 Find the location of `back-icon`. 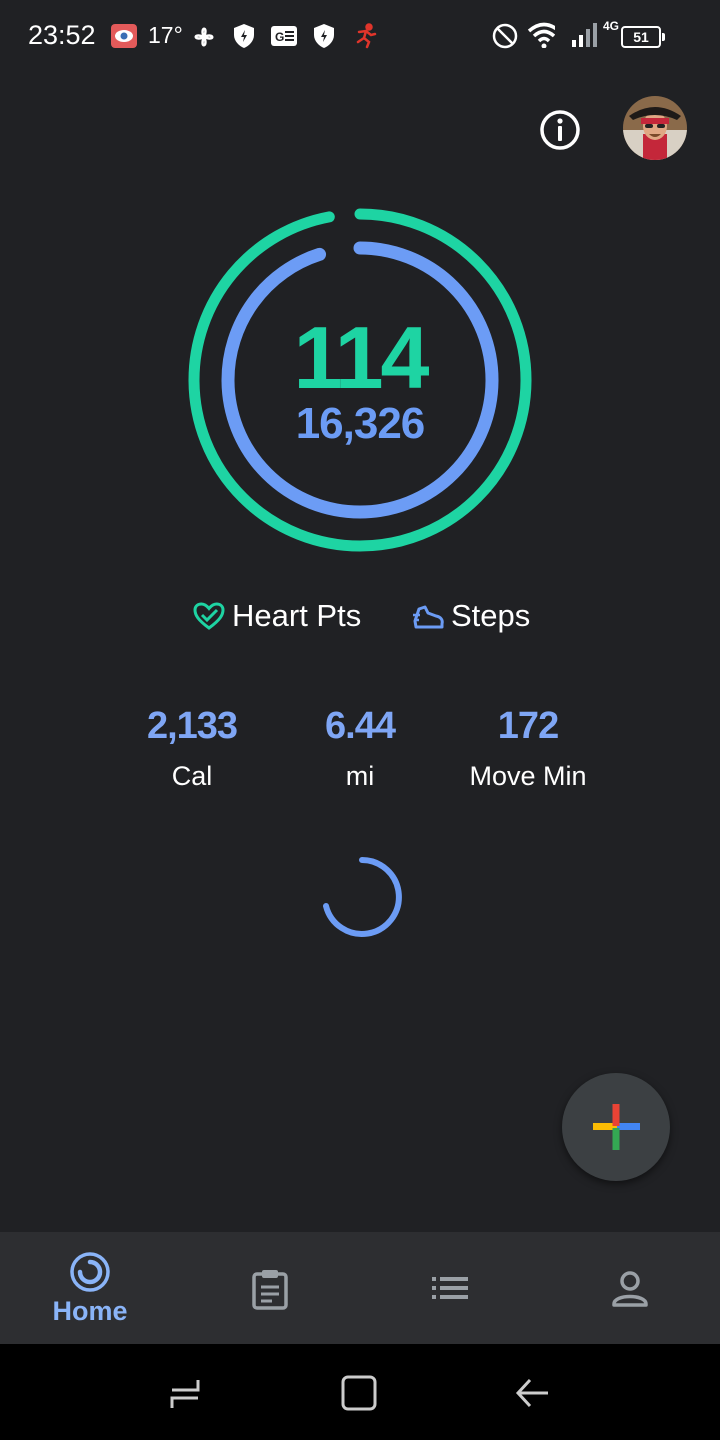

back-icon is located at coordinates (533, 1393).